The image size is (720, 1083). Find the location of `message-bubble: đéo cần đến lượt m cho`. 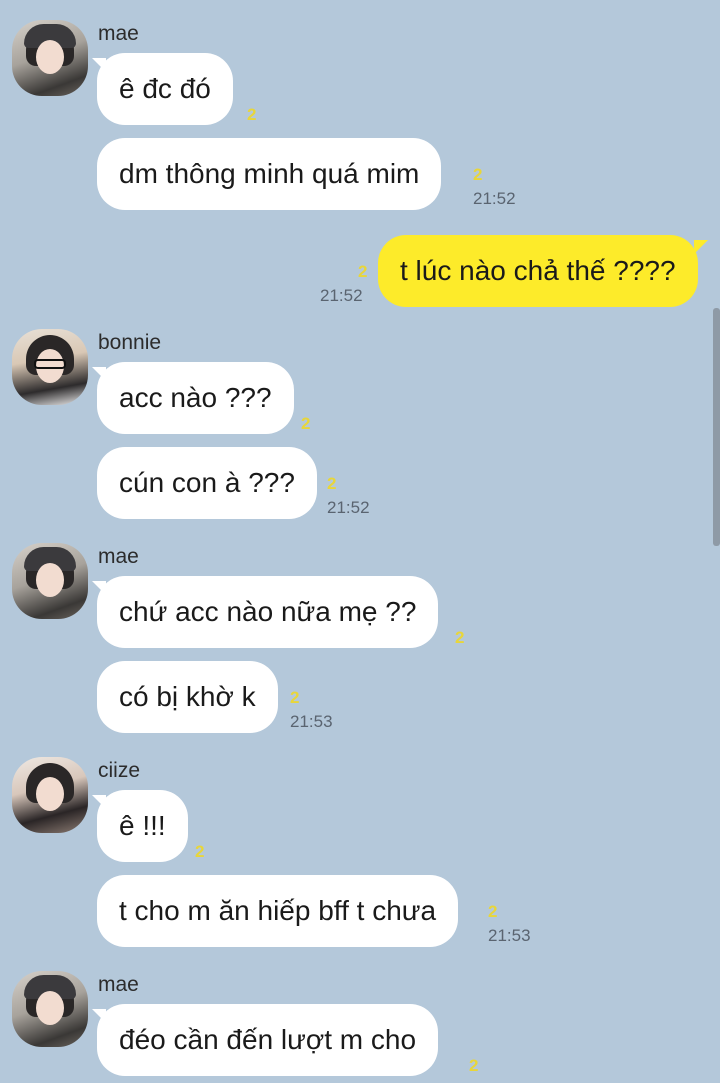

message-bubble: đéo cần đến lượt m cho is located at coordinates (268, 1040).